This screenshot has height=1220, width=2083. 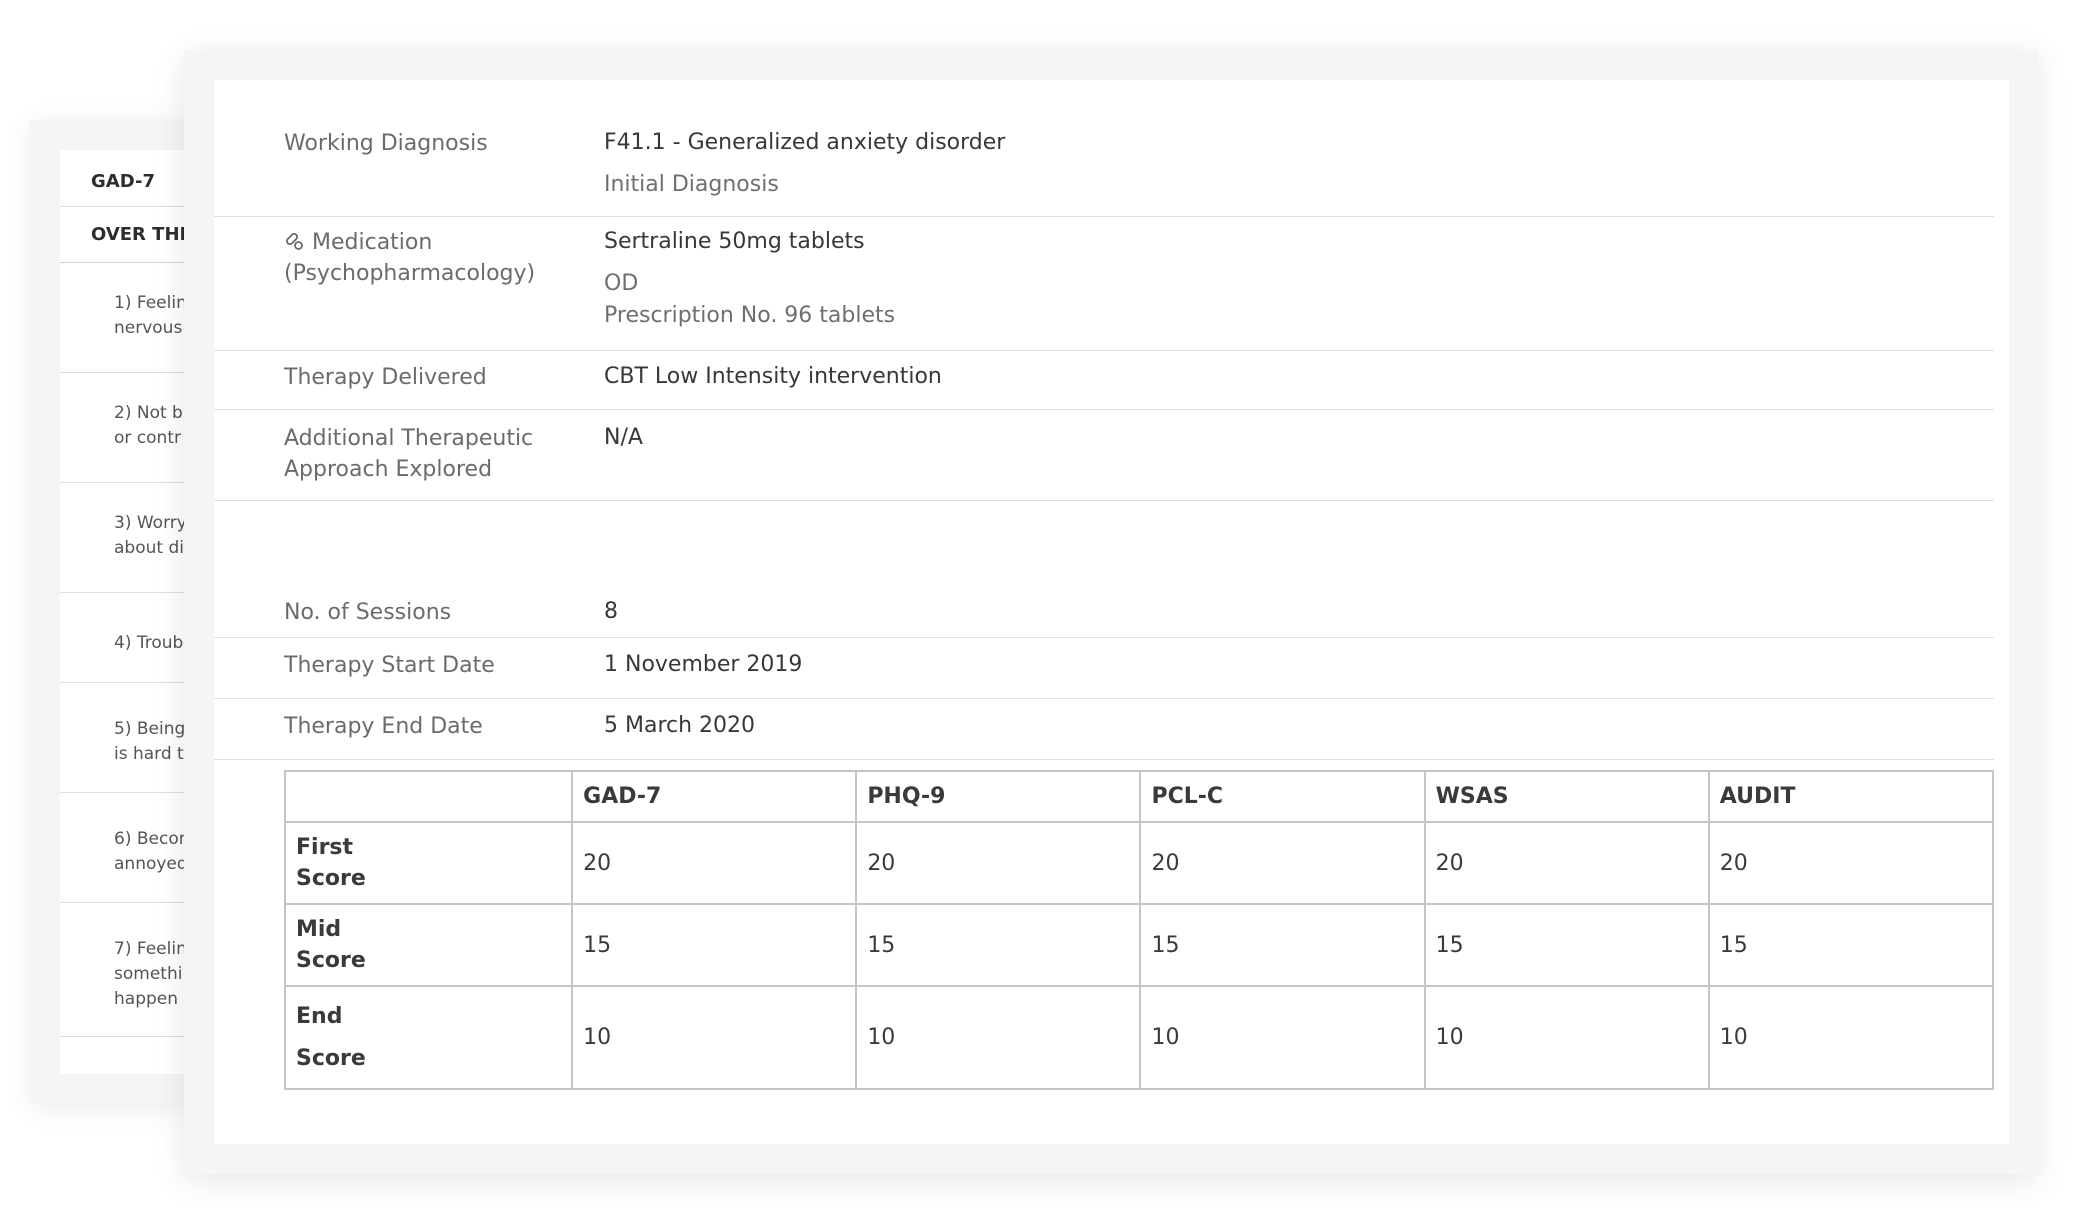 I want to click on question-text: about di, so click(x=149, y=548).